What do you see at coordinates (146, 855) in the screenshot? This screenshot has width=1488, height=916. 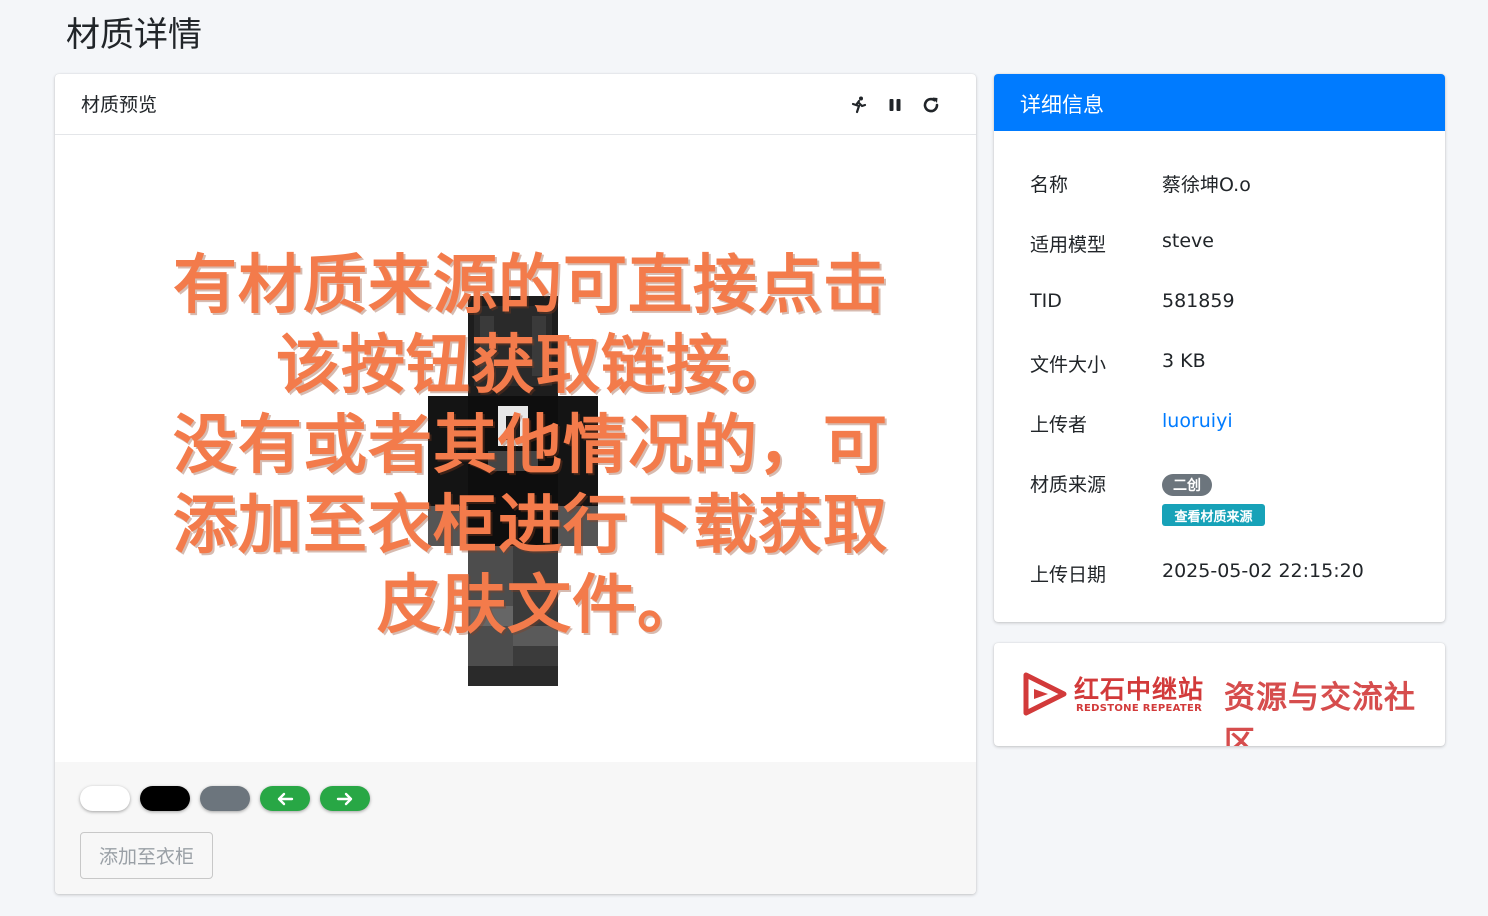 I see `add-to-closet-button: 添加至衣柜` at bounding box center [146, 855].